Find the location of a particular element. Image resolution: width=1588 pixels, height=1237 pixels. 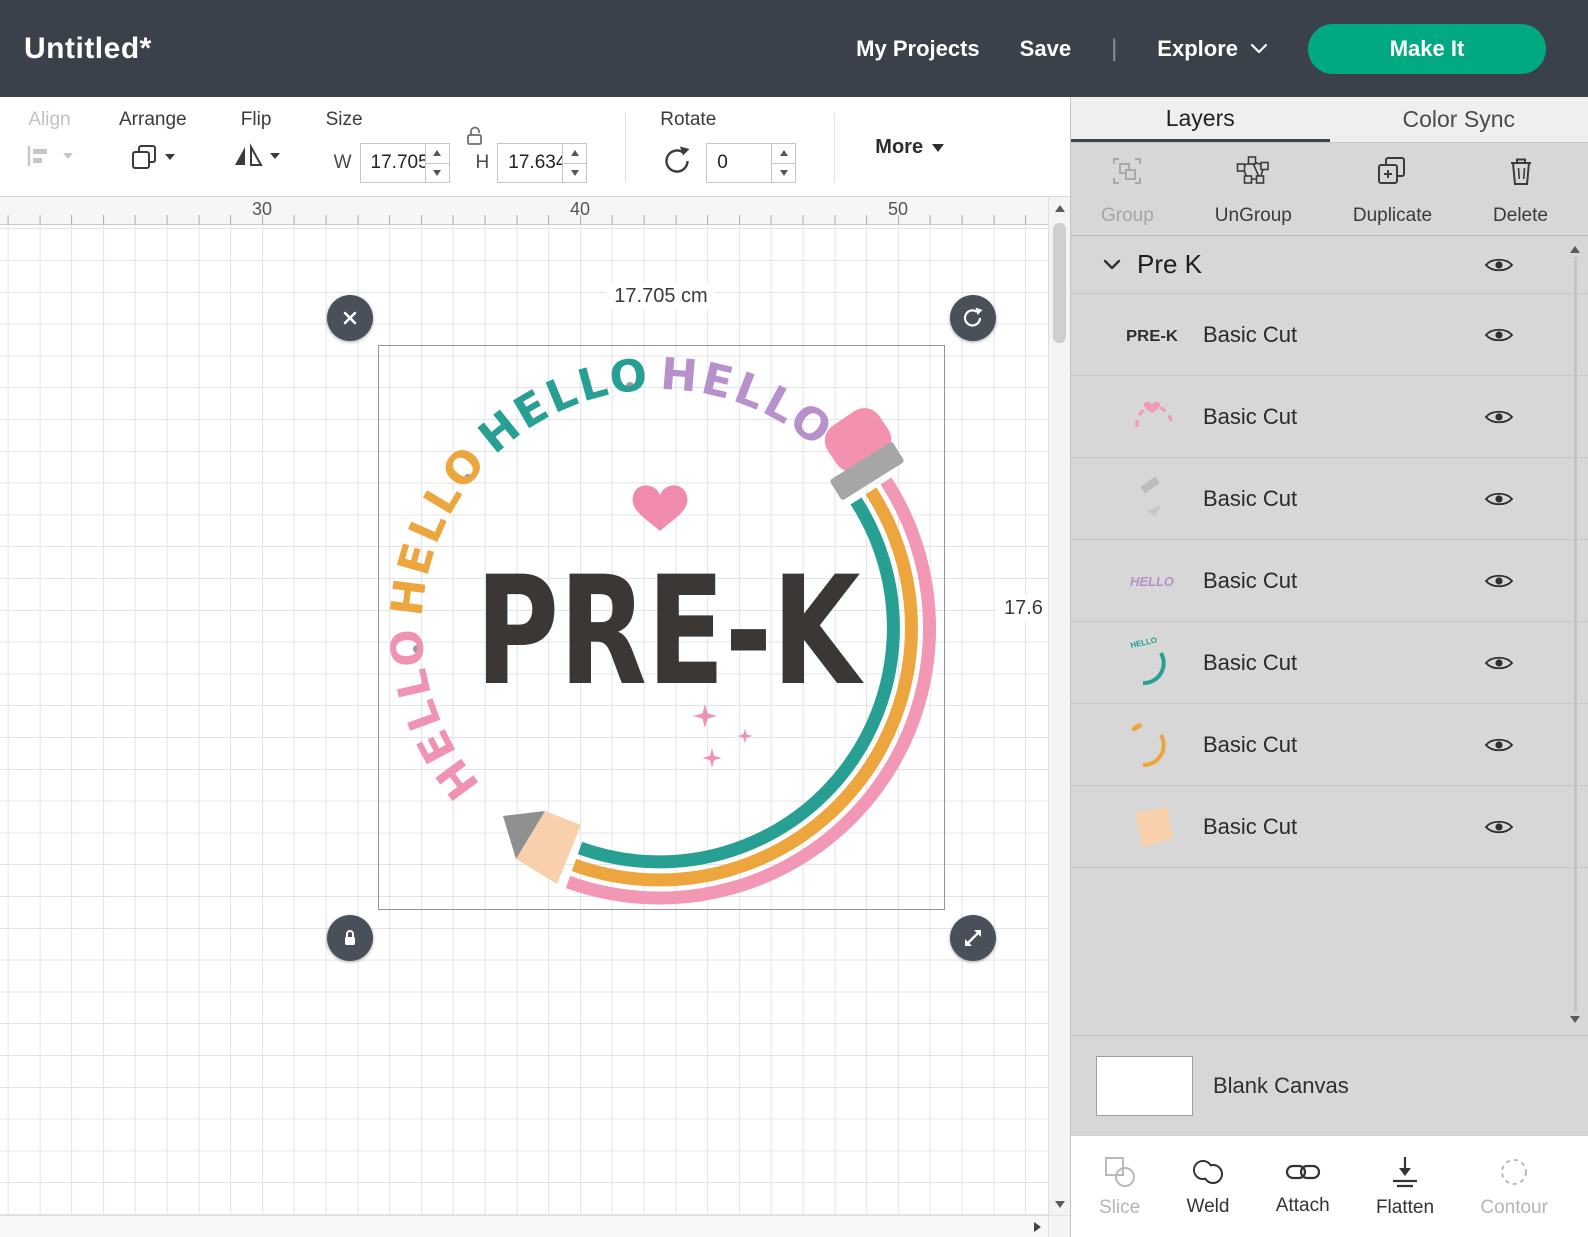

flip-tool: Flip is located at coordinates (256, 147).